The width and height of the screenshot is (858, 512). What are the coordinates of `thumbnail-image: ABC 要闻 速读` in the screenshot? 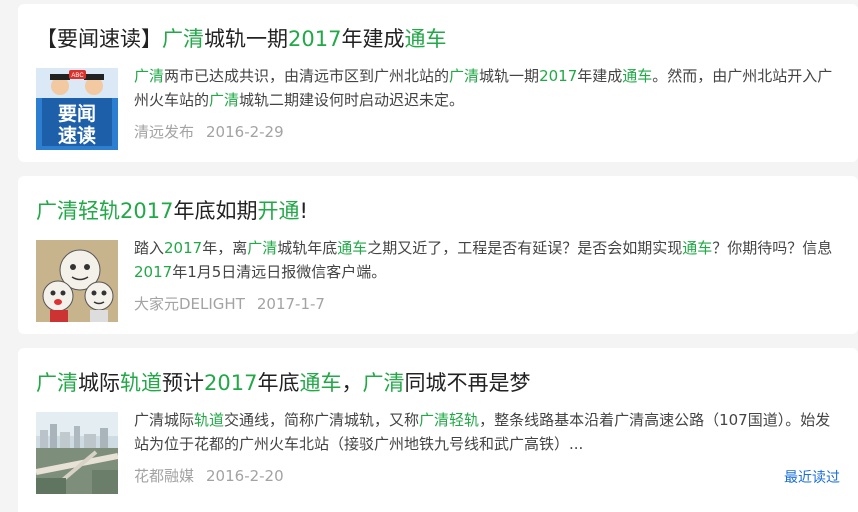 It's located at (77, 109).